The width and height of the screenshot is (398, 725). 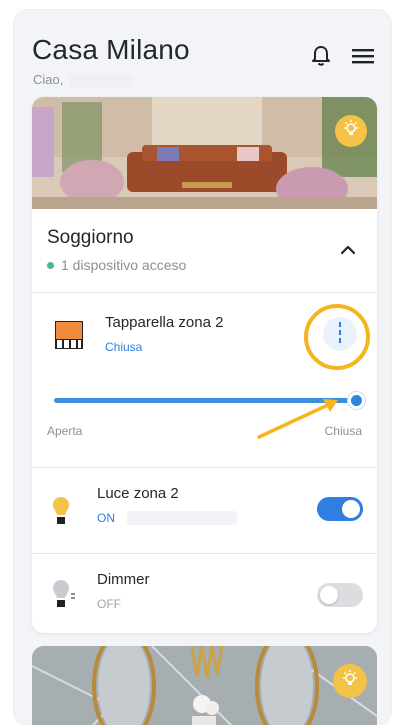 What do you see at coordinates (101, 80) in the screenshot?
I see `user-name-redacted` at bounding box center [101, 80].